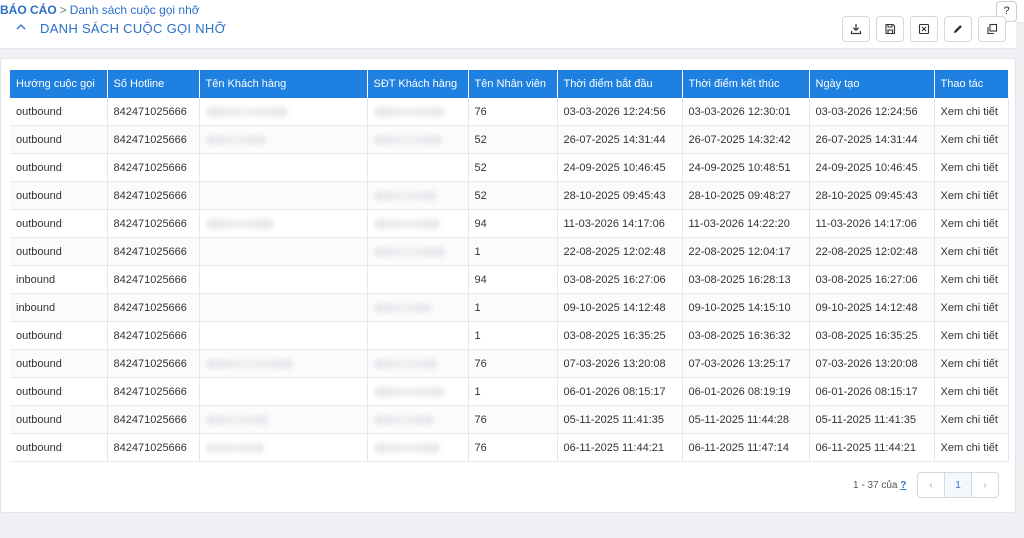 The image size is (1024, 538). What do you see at coordinates (28, 10) in the screenshot?
I see `breadcrumb-root: BÁO CÁO` at bounding box center [28, 10].